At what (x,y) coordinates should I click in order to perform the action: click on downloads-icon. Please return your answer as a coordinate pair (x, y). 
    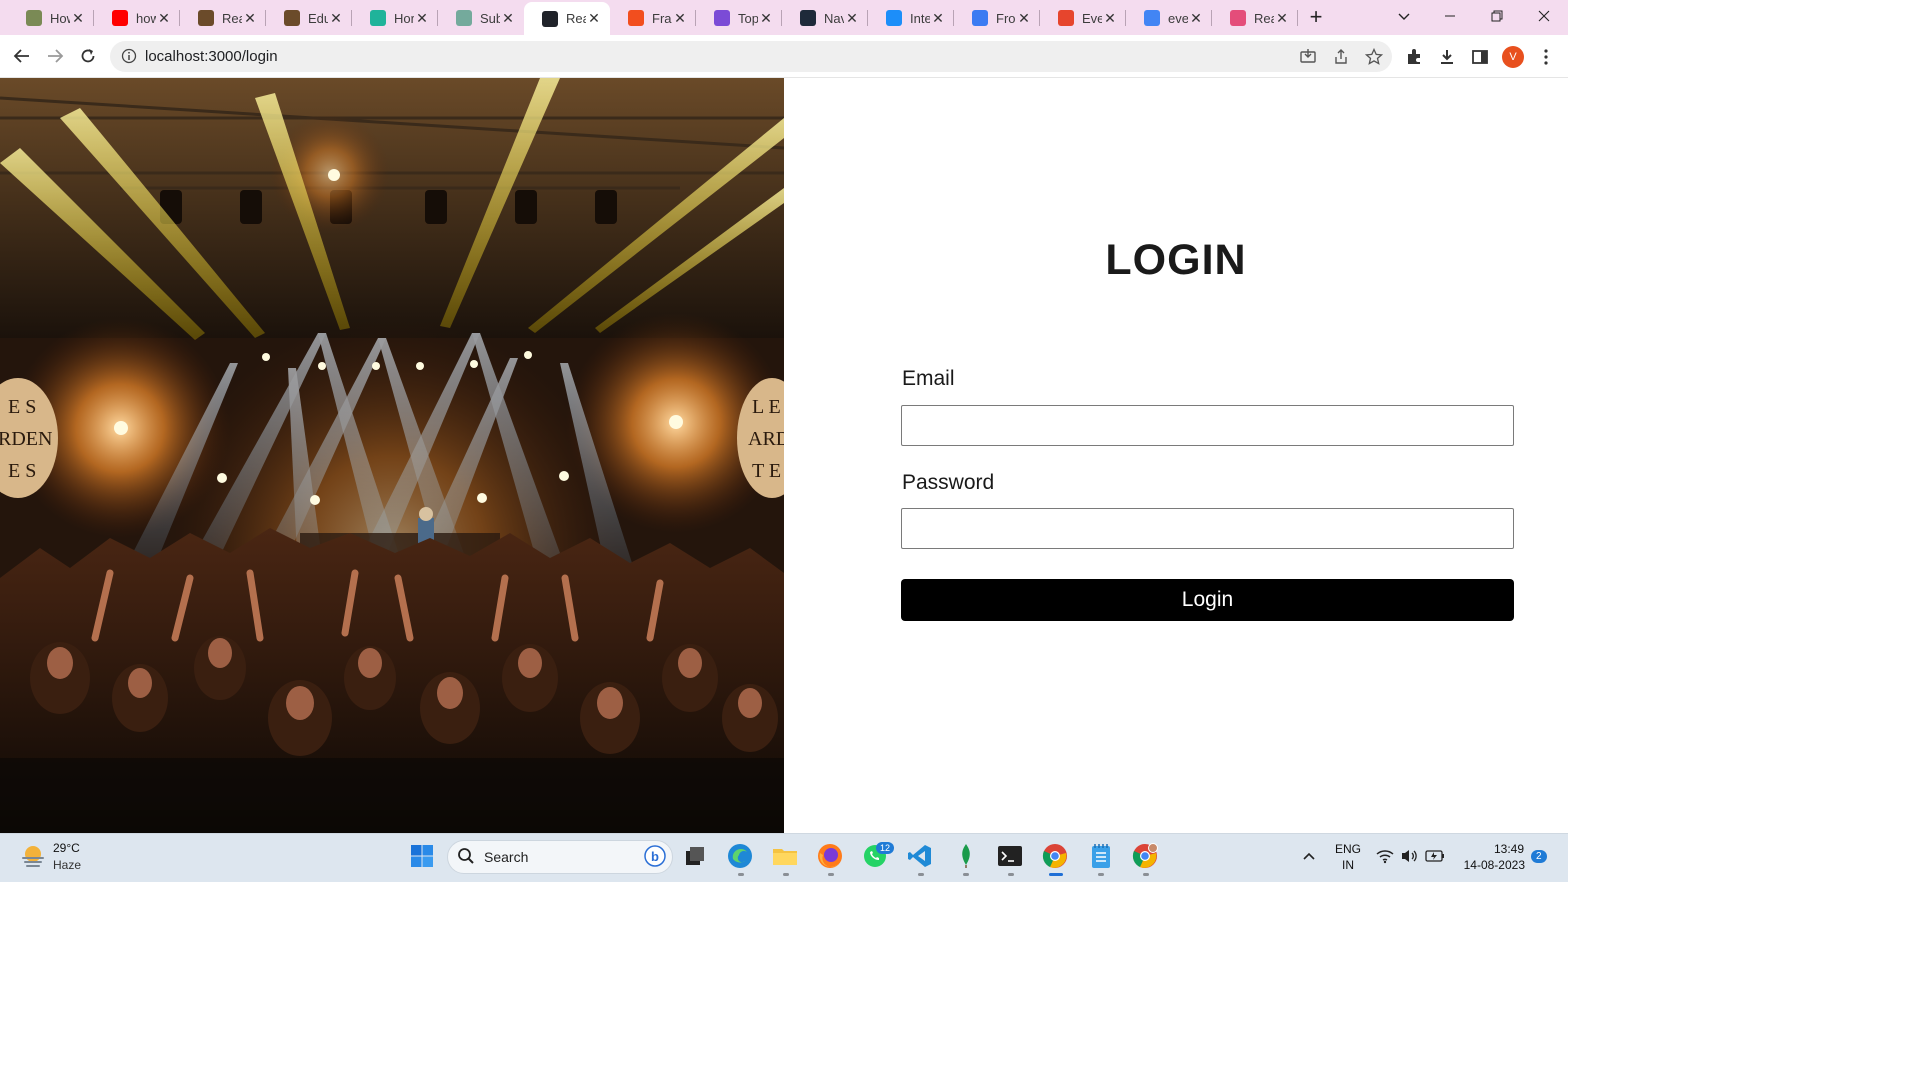
    Looking at the image, I should click on (1447, 57).